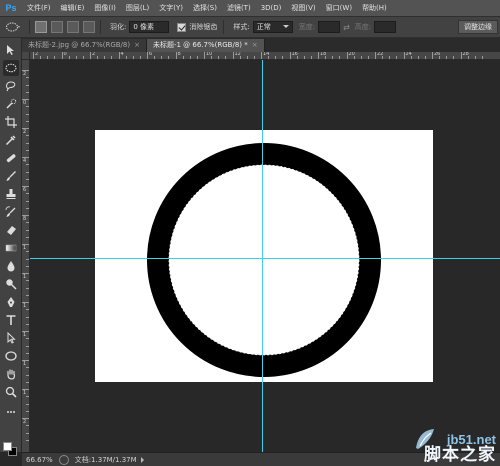  What do you see at coordinates (339, 8) in the screenshot?
I see `menu-window: 窗口(W)` at bounding box center [339, 8].